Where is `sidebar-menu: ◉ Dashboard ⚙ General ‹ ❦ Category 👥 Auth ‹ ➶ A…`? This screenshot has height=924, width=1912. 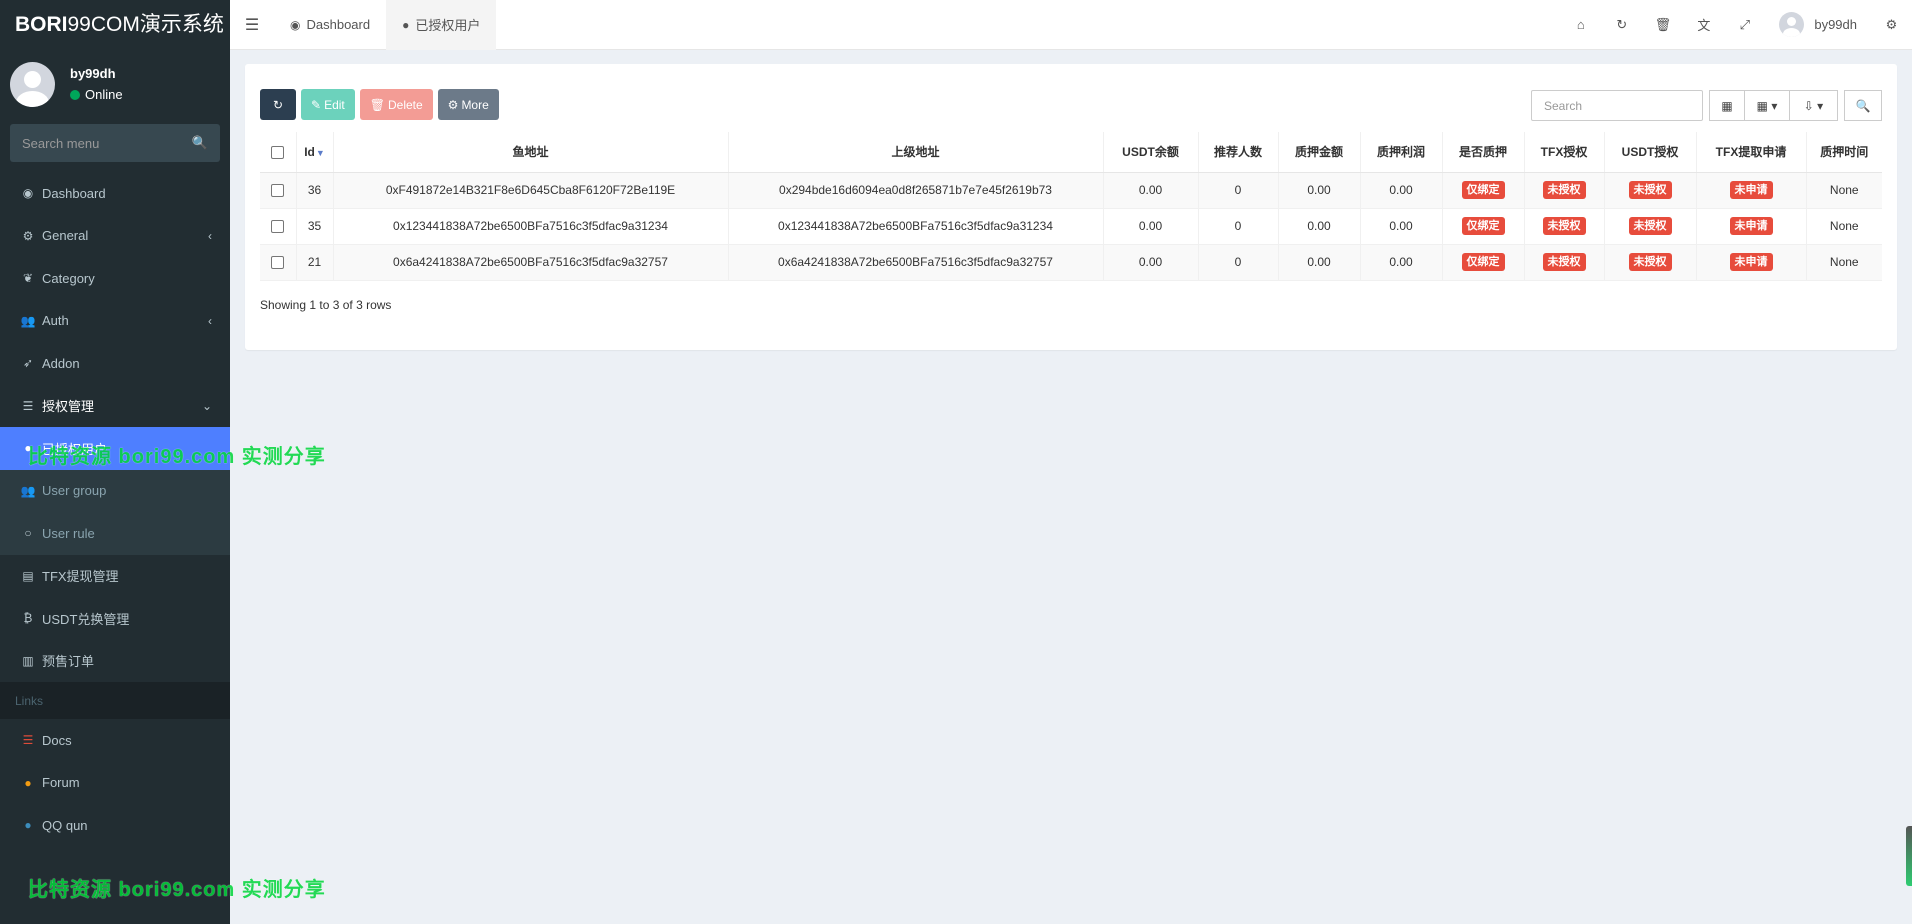
sidebar-menu: ◉ Dashboard ⚙ General ‹ ❦ Category 👥 Auth ‹ ➶ A… is located at coordinates (115, 321).